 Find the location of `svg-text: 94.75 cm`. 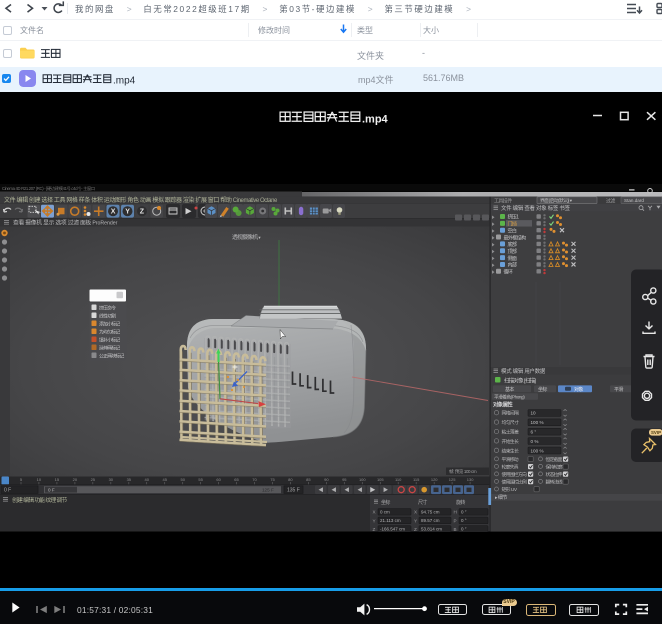

svg-text: 94.75 cm is located at coordinates (430, 512).